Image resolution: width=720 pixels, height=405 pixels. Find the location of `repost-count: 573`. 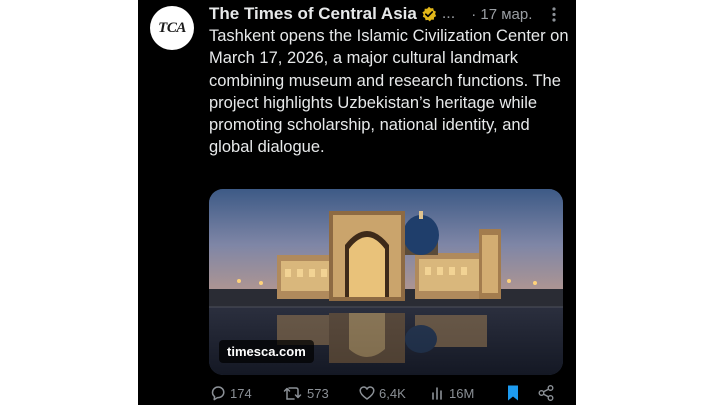

repost-count: 573 is located at coordinates (318, 393).